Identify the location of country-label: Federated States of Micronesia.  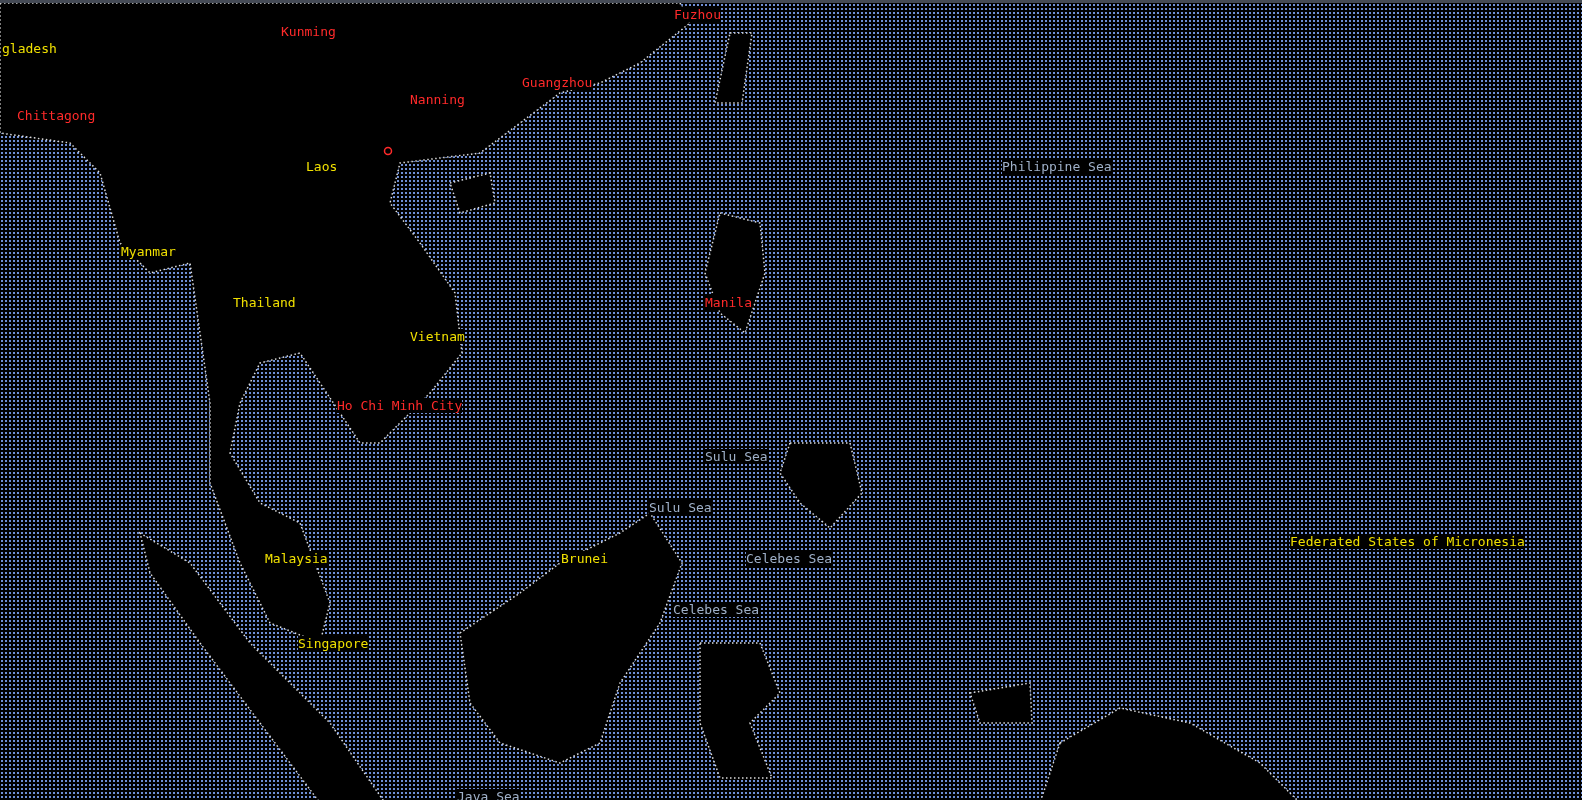
(1407, 541).